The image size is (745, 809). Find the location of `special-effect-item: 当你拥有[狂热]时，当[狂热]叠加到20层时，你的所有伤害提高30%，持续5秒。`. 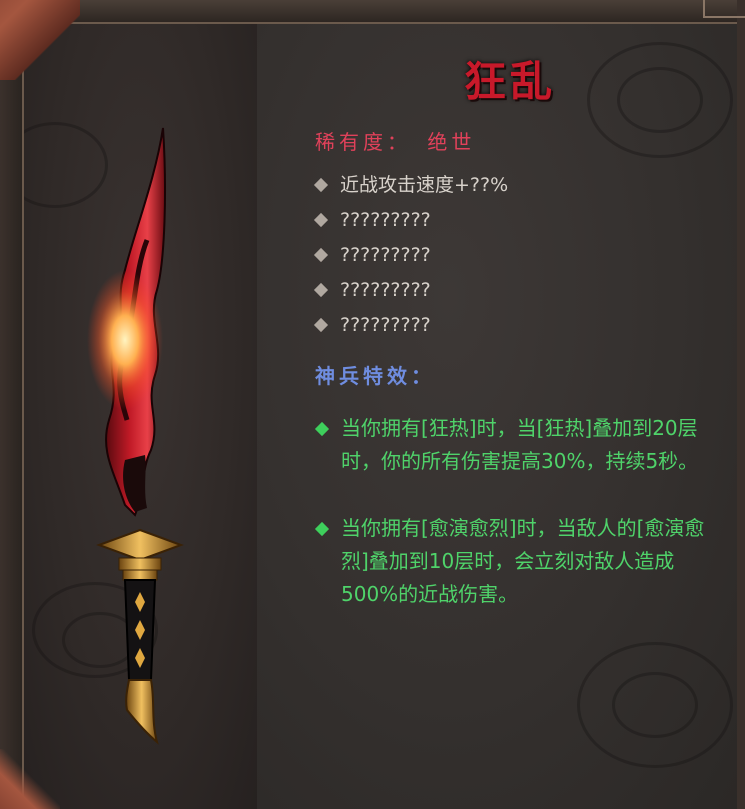

special-effect-item: 当你拥有[狂热]时，当[狂热]叠加到20层时，你的所有伤害提高30%，持续5秒。 is located at coordinates (513, 445).